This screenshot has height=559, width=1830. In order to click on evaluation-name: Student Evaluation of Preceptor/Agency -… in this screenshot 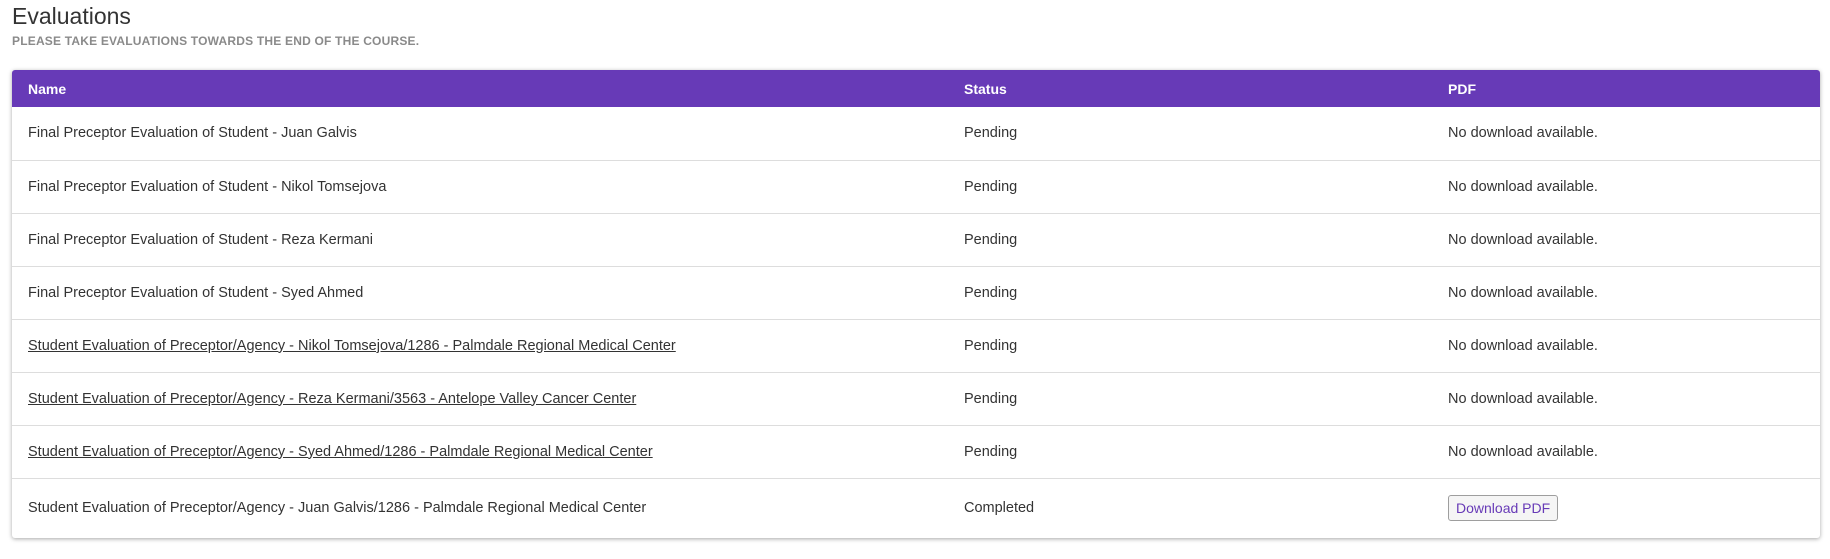, I will do `click(337, 508)`.